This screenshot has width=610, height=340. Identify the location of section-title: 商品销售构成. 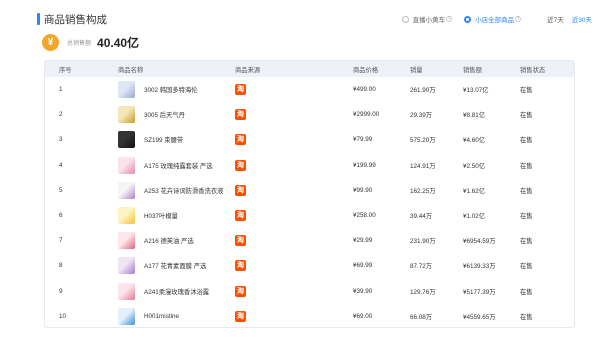
(75, 19).